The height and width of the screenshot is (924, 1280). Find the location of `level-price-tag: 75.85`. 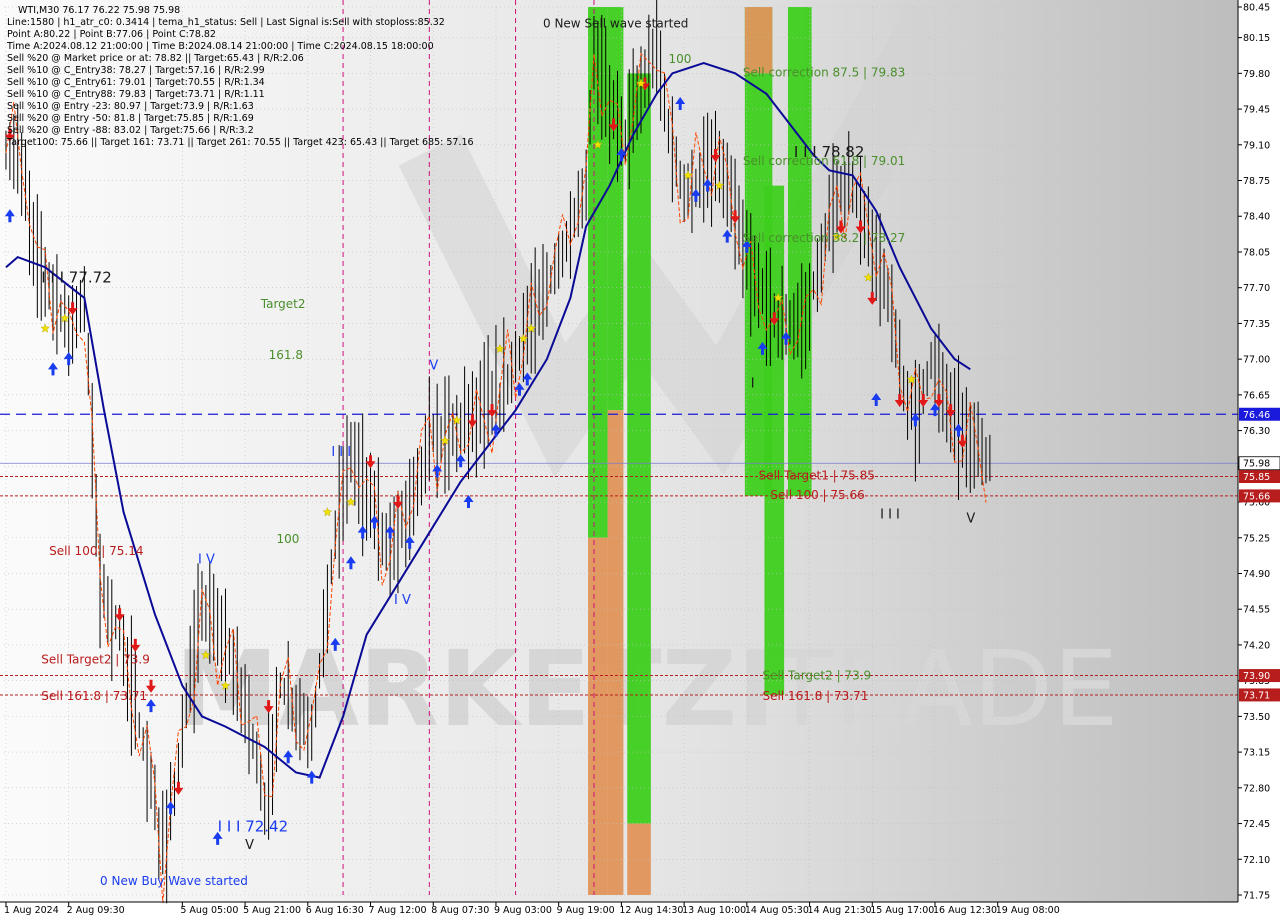

level-price-tag: 75.85 is located at coordinates (1256, 477).